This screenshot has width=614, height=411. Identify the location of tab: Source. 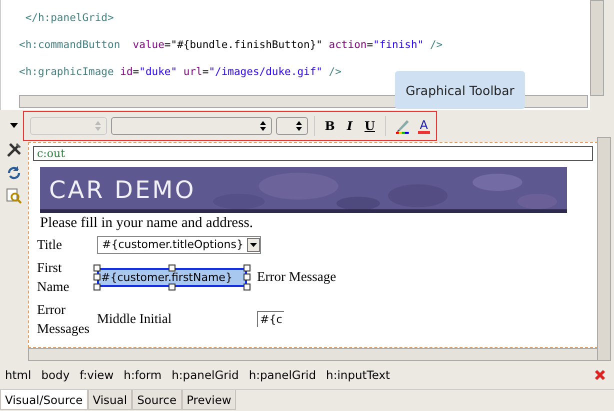
(157, 400).